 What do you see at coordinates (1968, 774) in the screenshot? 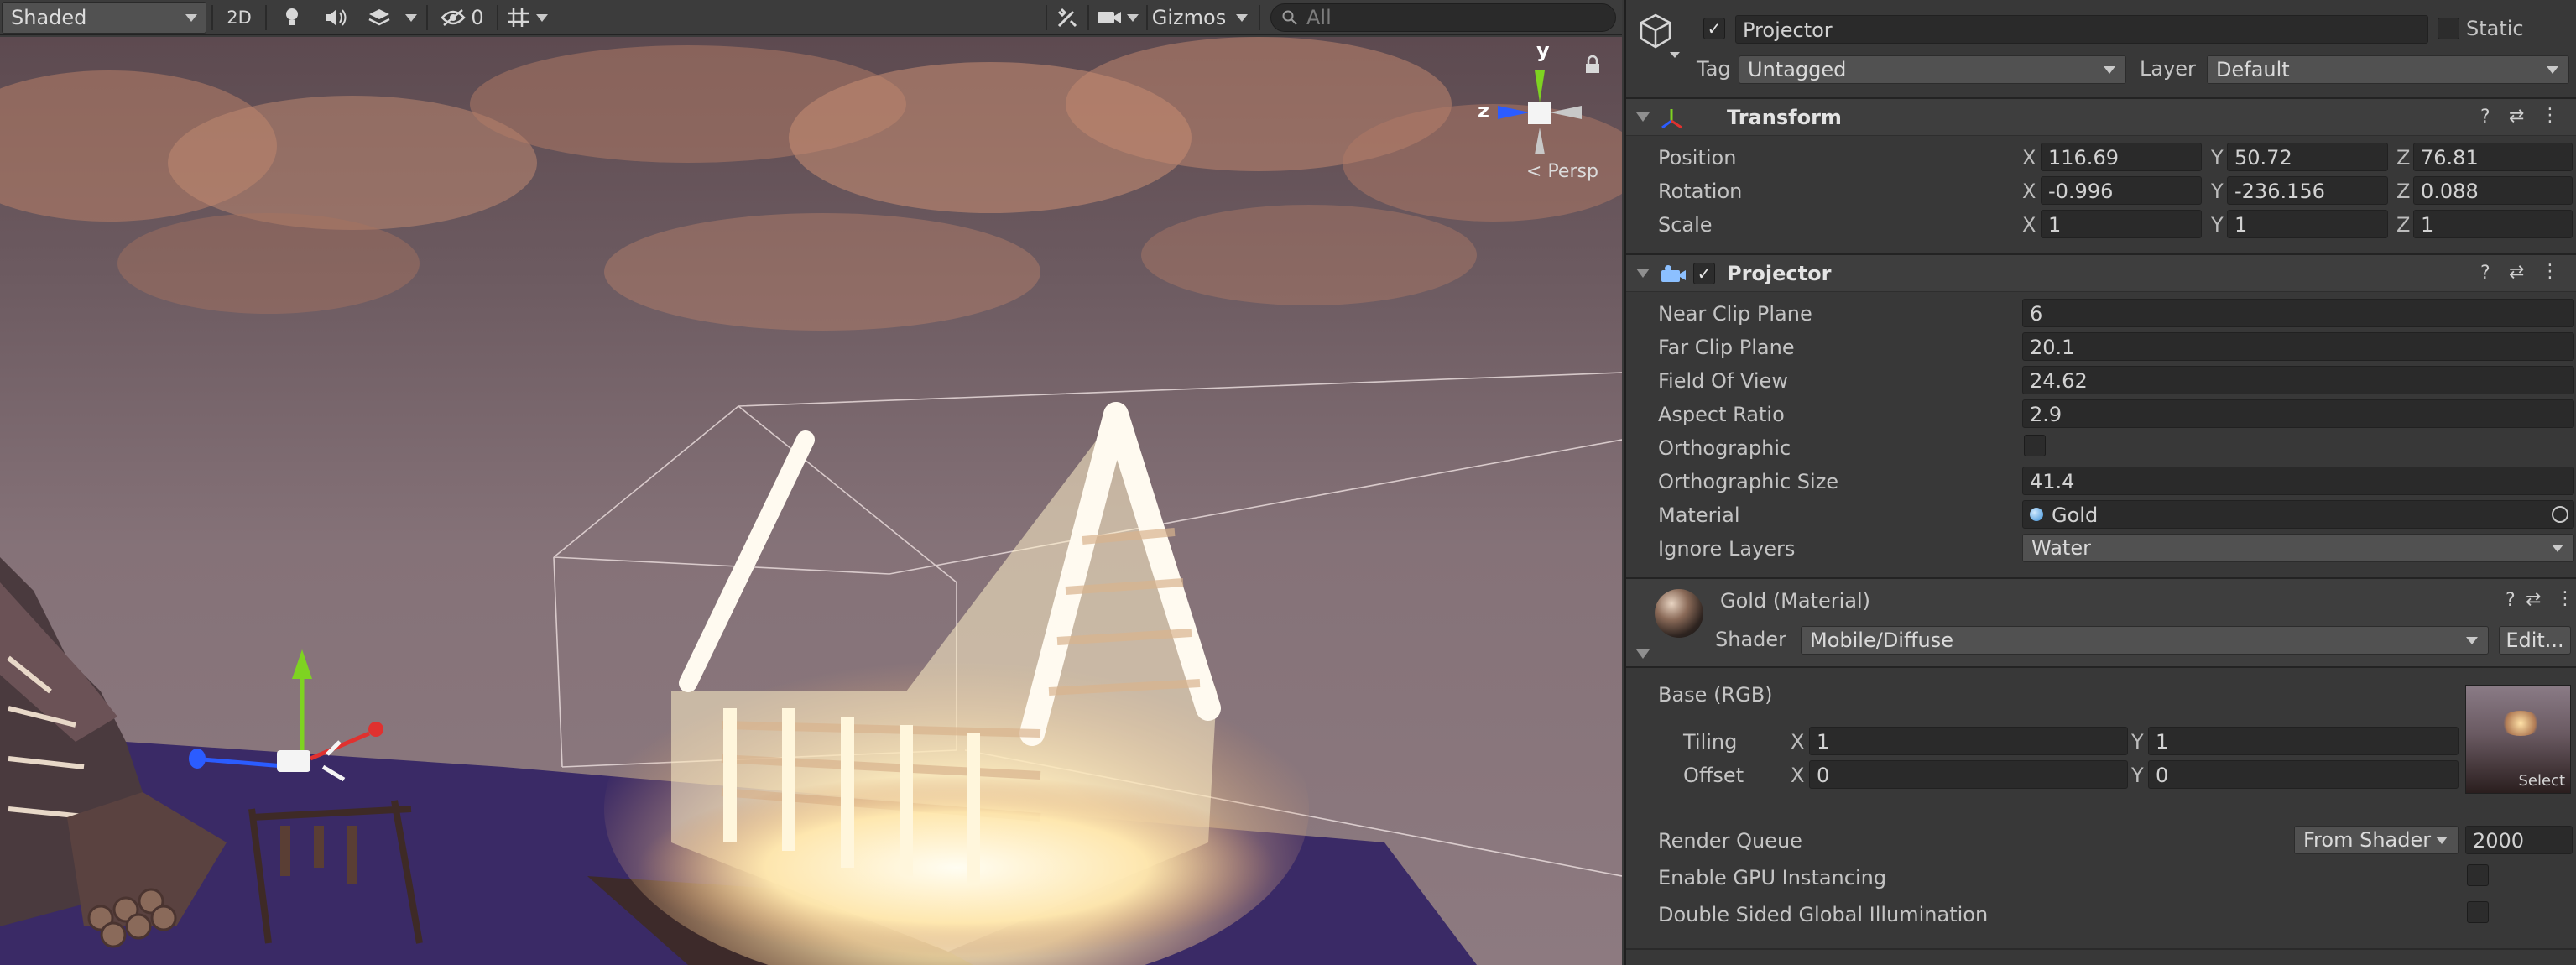
I see `offset-x-field: 0` at bounding box center [1968, 774].